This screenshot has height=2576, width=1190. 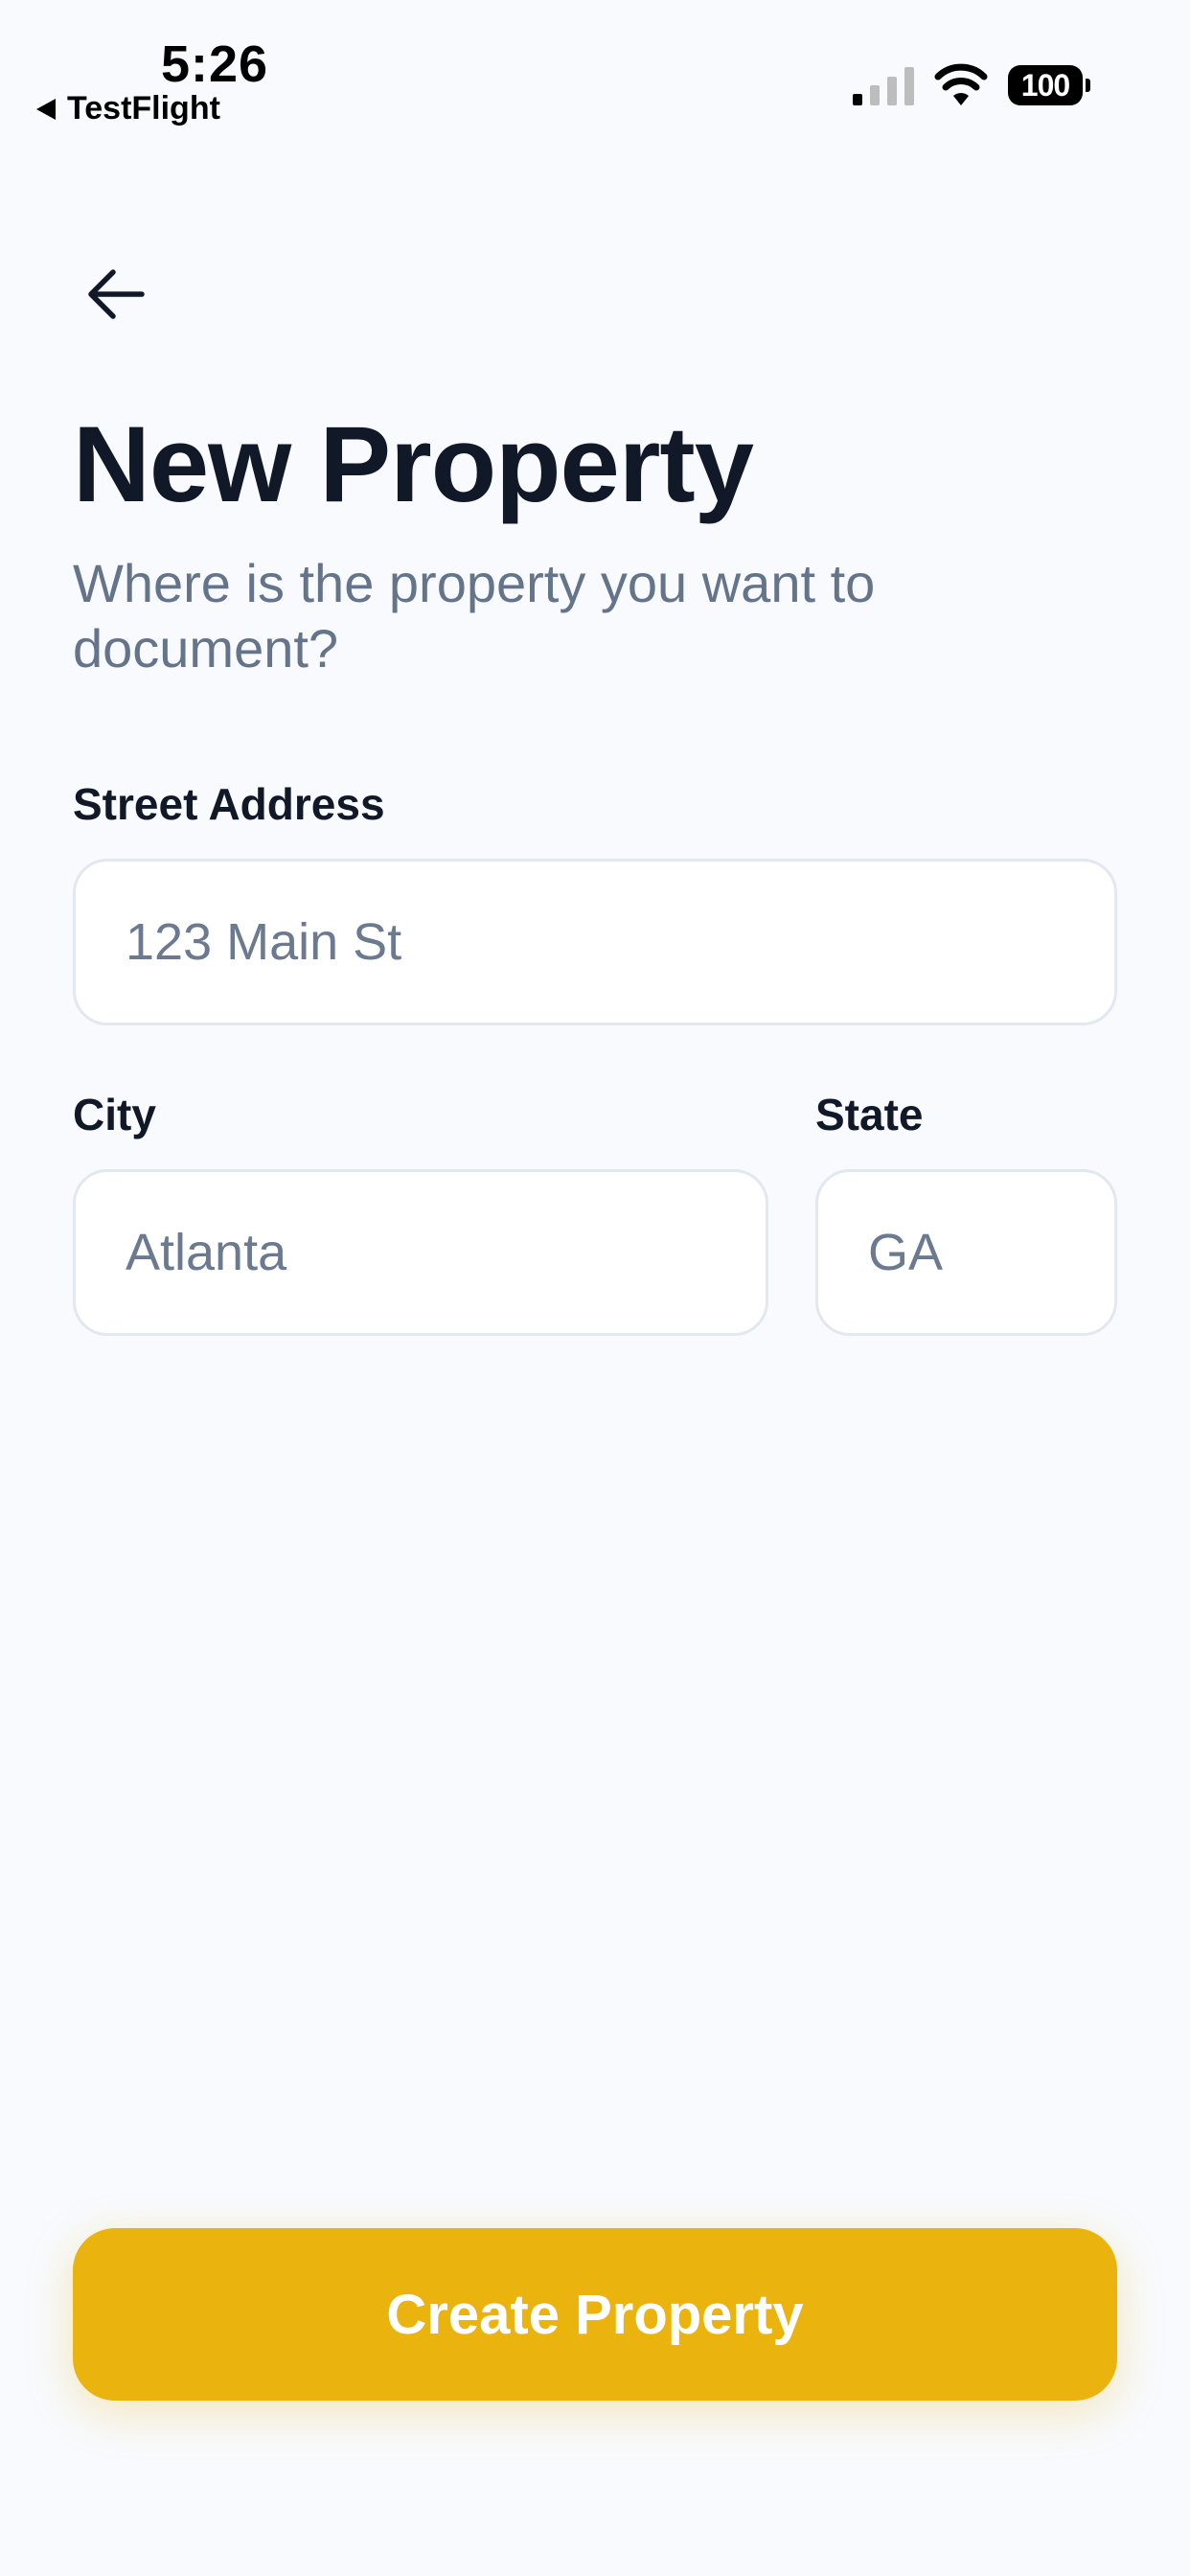 What do you see at coordinates (229, 804) in the screenshot?
I see `street-address-label: Street Address` at bounding box center [229, 804].